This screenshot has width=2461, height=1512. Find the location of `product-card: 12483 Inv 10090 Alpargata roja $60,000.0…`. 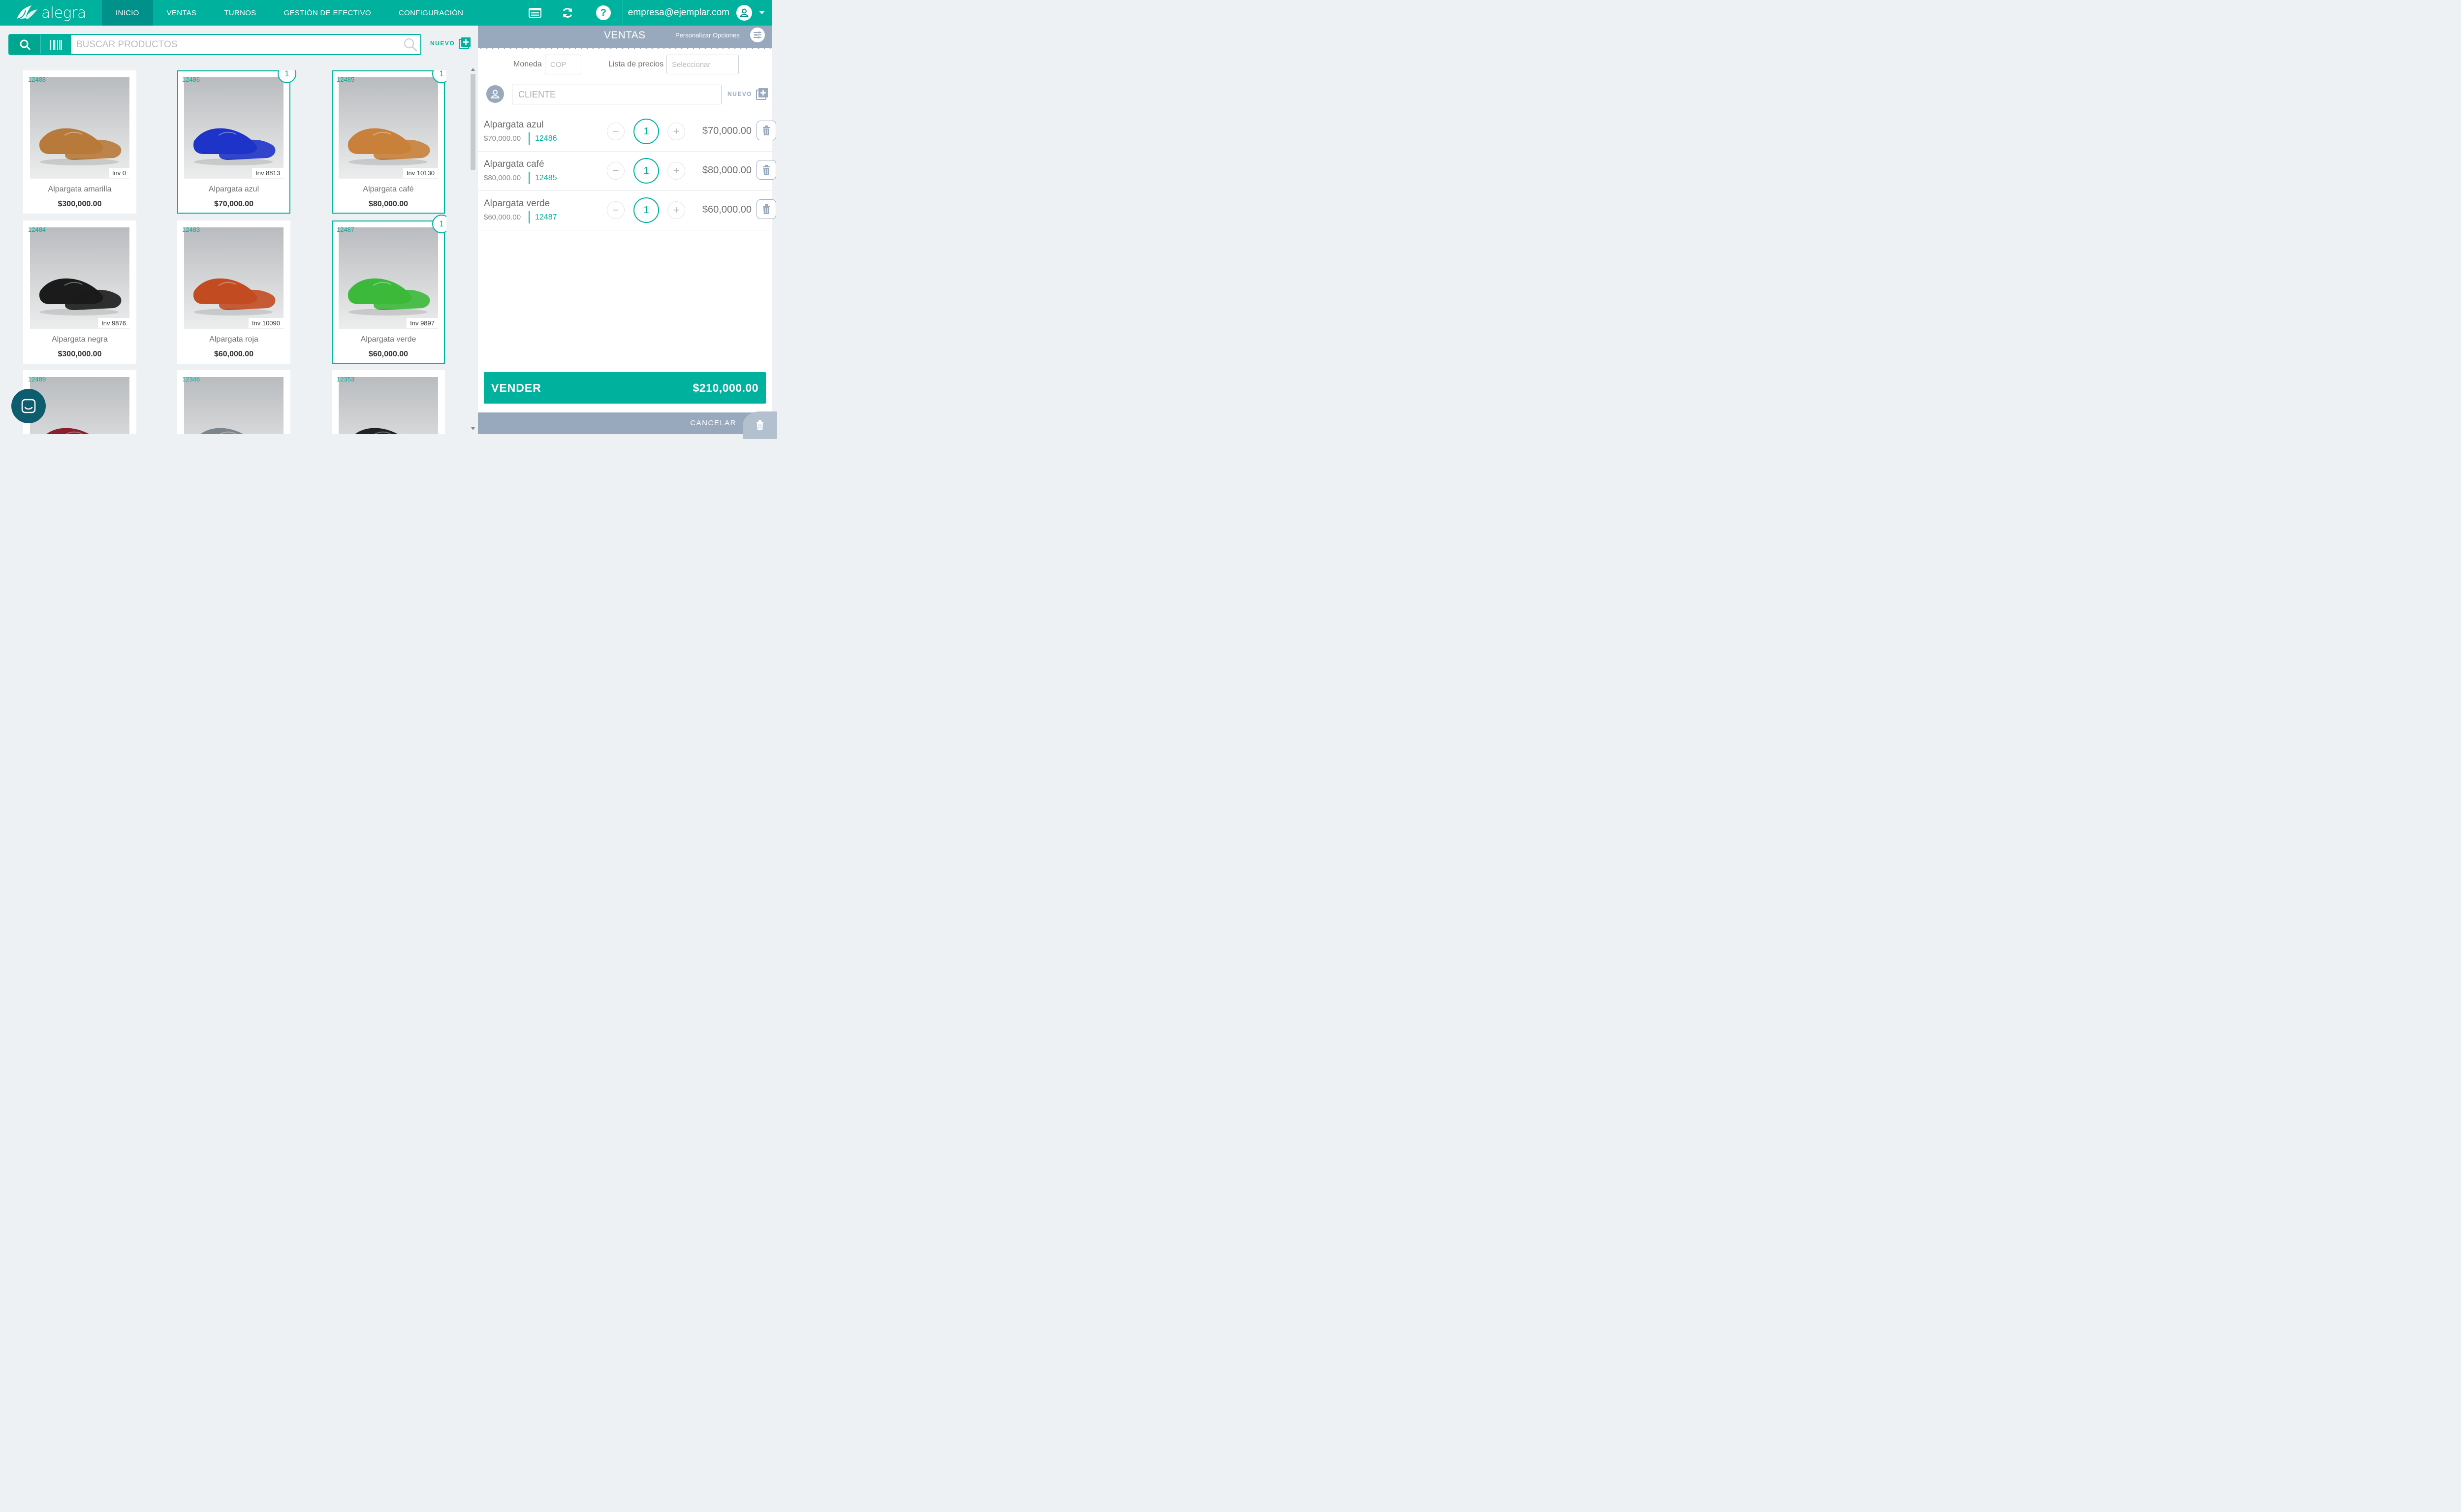

product-card: 12483 Inv 10090 Alpargata roja $60,000.0… is located at coordinates (233, 292).